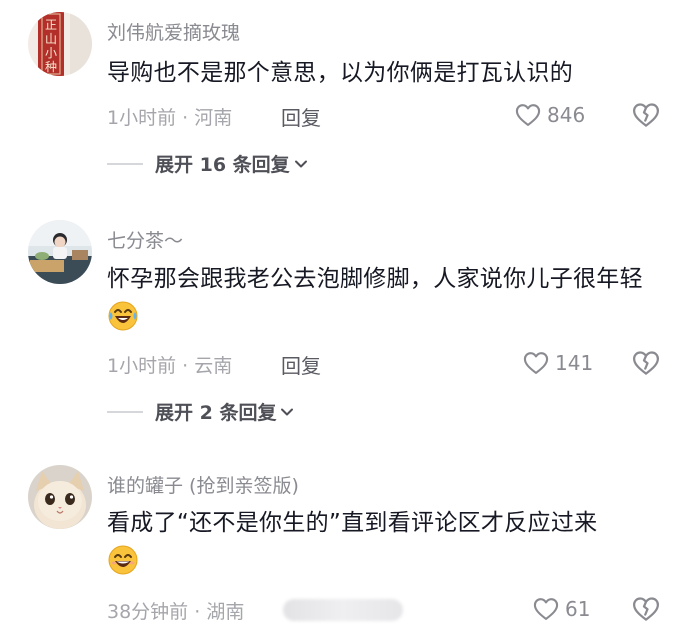 The width and height of the screenshot is (690, 630). I want to click on svg-text: 种, so click(51, 67).